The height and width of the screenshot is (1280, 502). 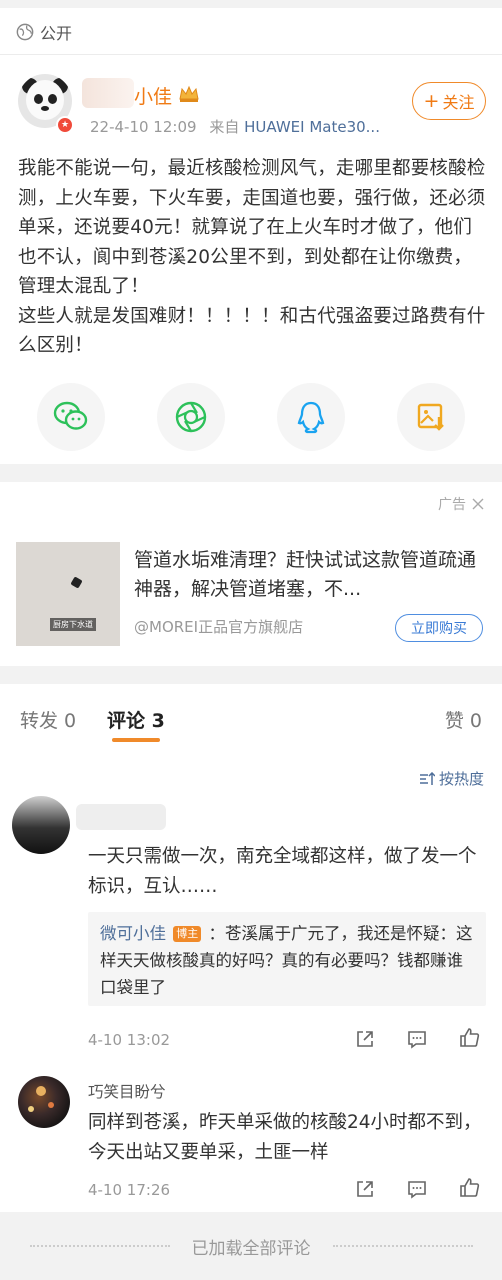 I want to click on ad-label-row: 广告, so click(x=461, y=504).